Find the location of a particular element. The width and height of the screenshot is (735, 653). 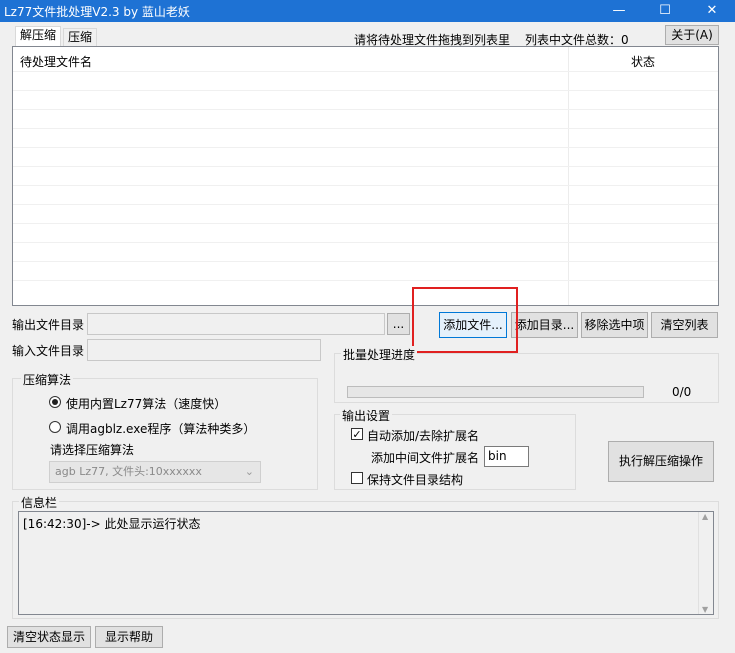

input-dir-input is located at coordinates (204, 350).